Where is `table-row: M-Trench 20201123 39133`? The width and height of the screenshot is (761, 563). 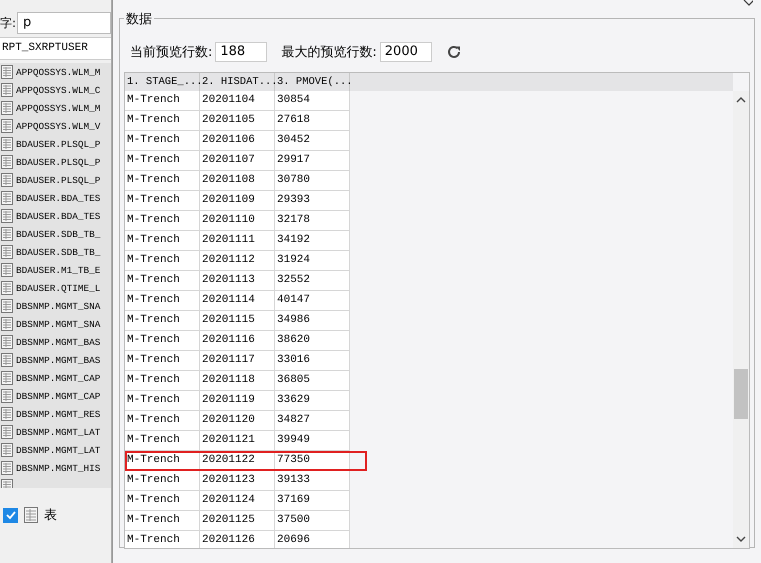 table-row: M-Trench 20201123 39133 is located at coordinates (246, 481).